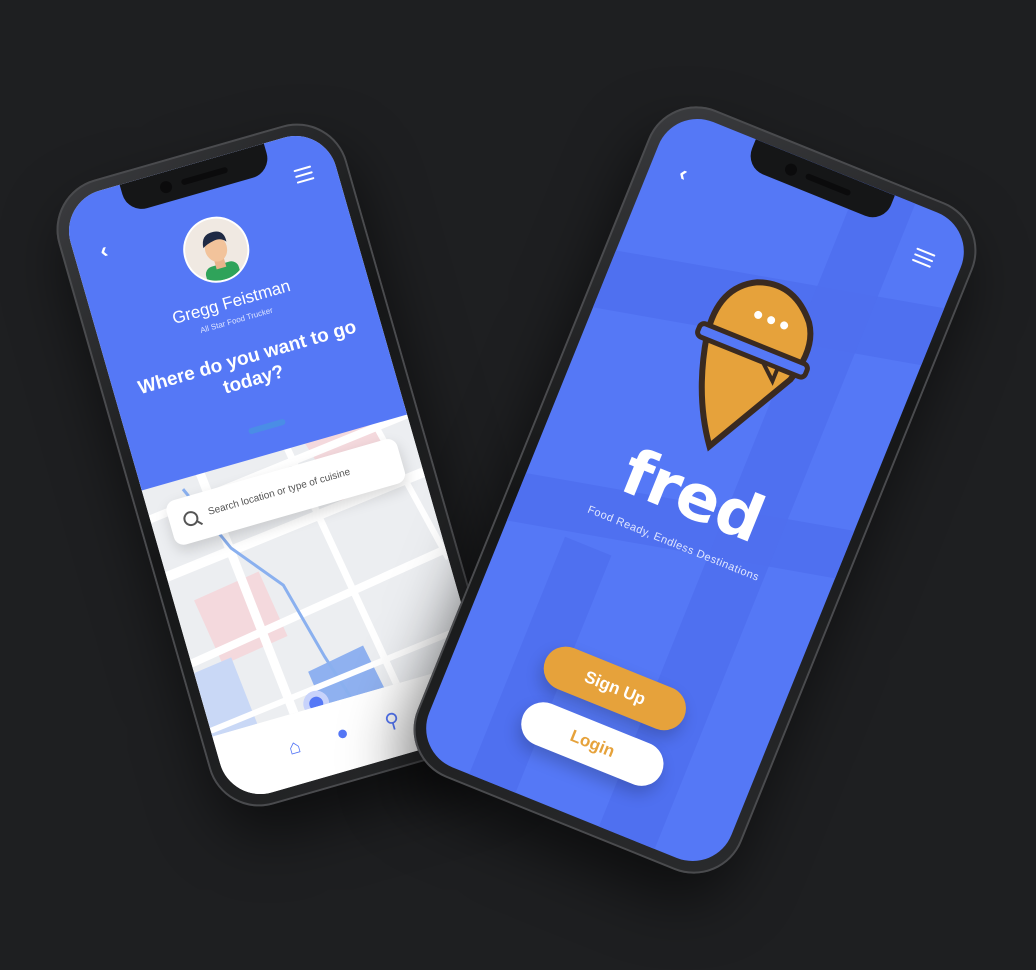  I want to click on phone-notch, so click(819, 181).